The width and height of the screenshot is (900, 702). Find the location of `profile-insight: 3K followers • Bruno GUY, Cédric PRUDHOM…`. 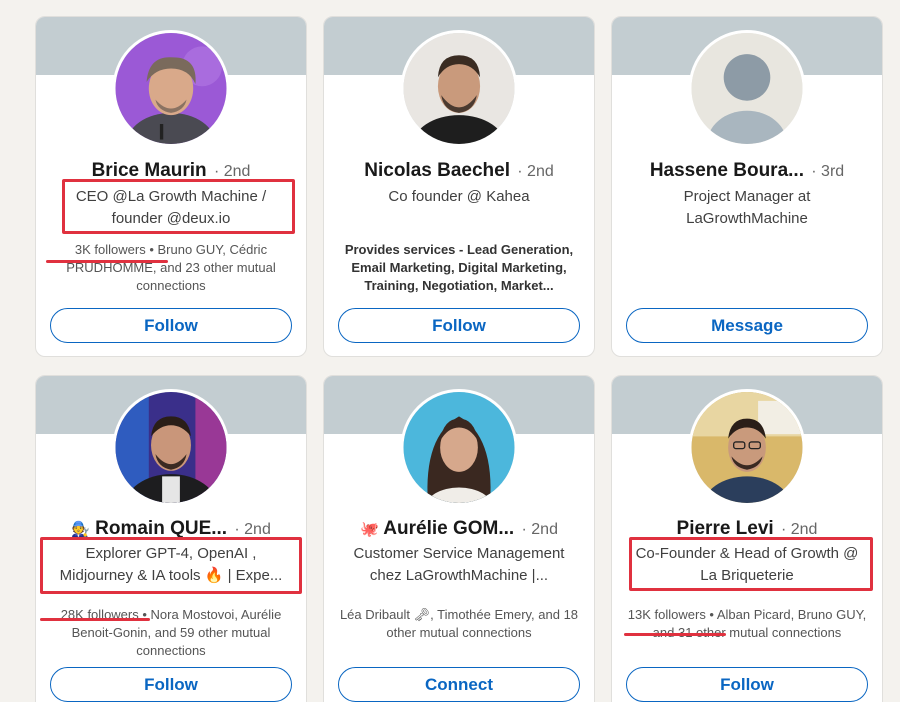

profile-insight: 3K followers • Bruno GUY, Cédric PRUDHOM… is located at coordinates (171, 267).